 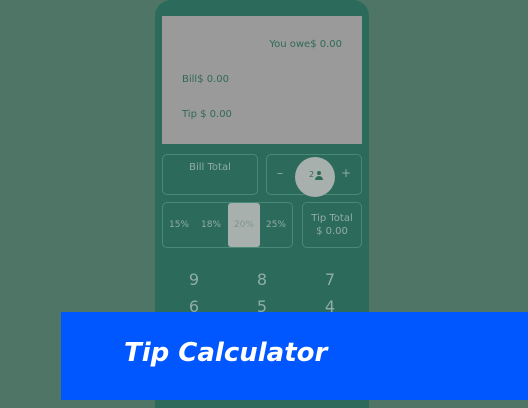 What do you see at coordinates (262, 80) in the screenshot?
I see `result-display: You owe$ 0.00 Bill$ 0.00 Tip $ 0.00` at bounding box center [262, 80].